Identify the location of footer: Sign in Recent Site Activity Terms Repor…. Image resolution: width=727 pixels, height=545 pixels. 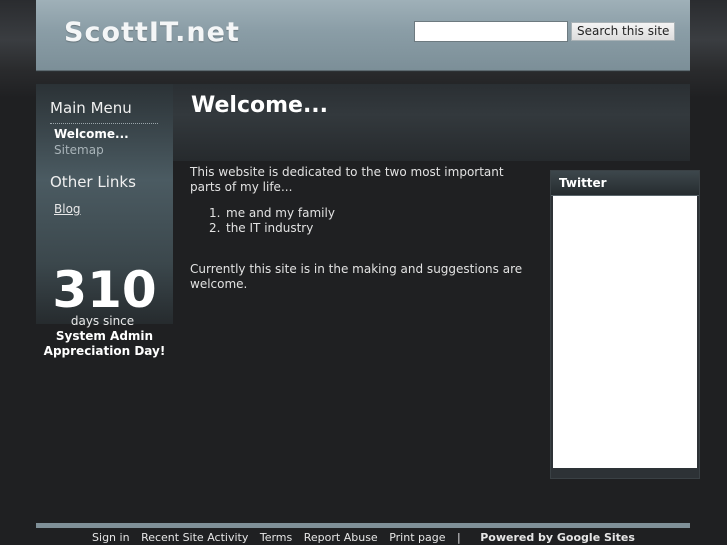
(363, 537).